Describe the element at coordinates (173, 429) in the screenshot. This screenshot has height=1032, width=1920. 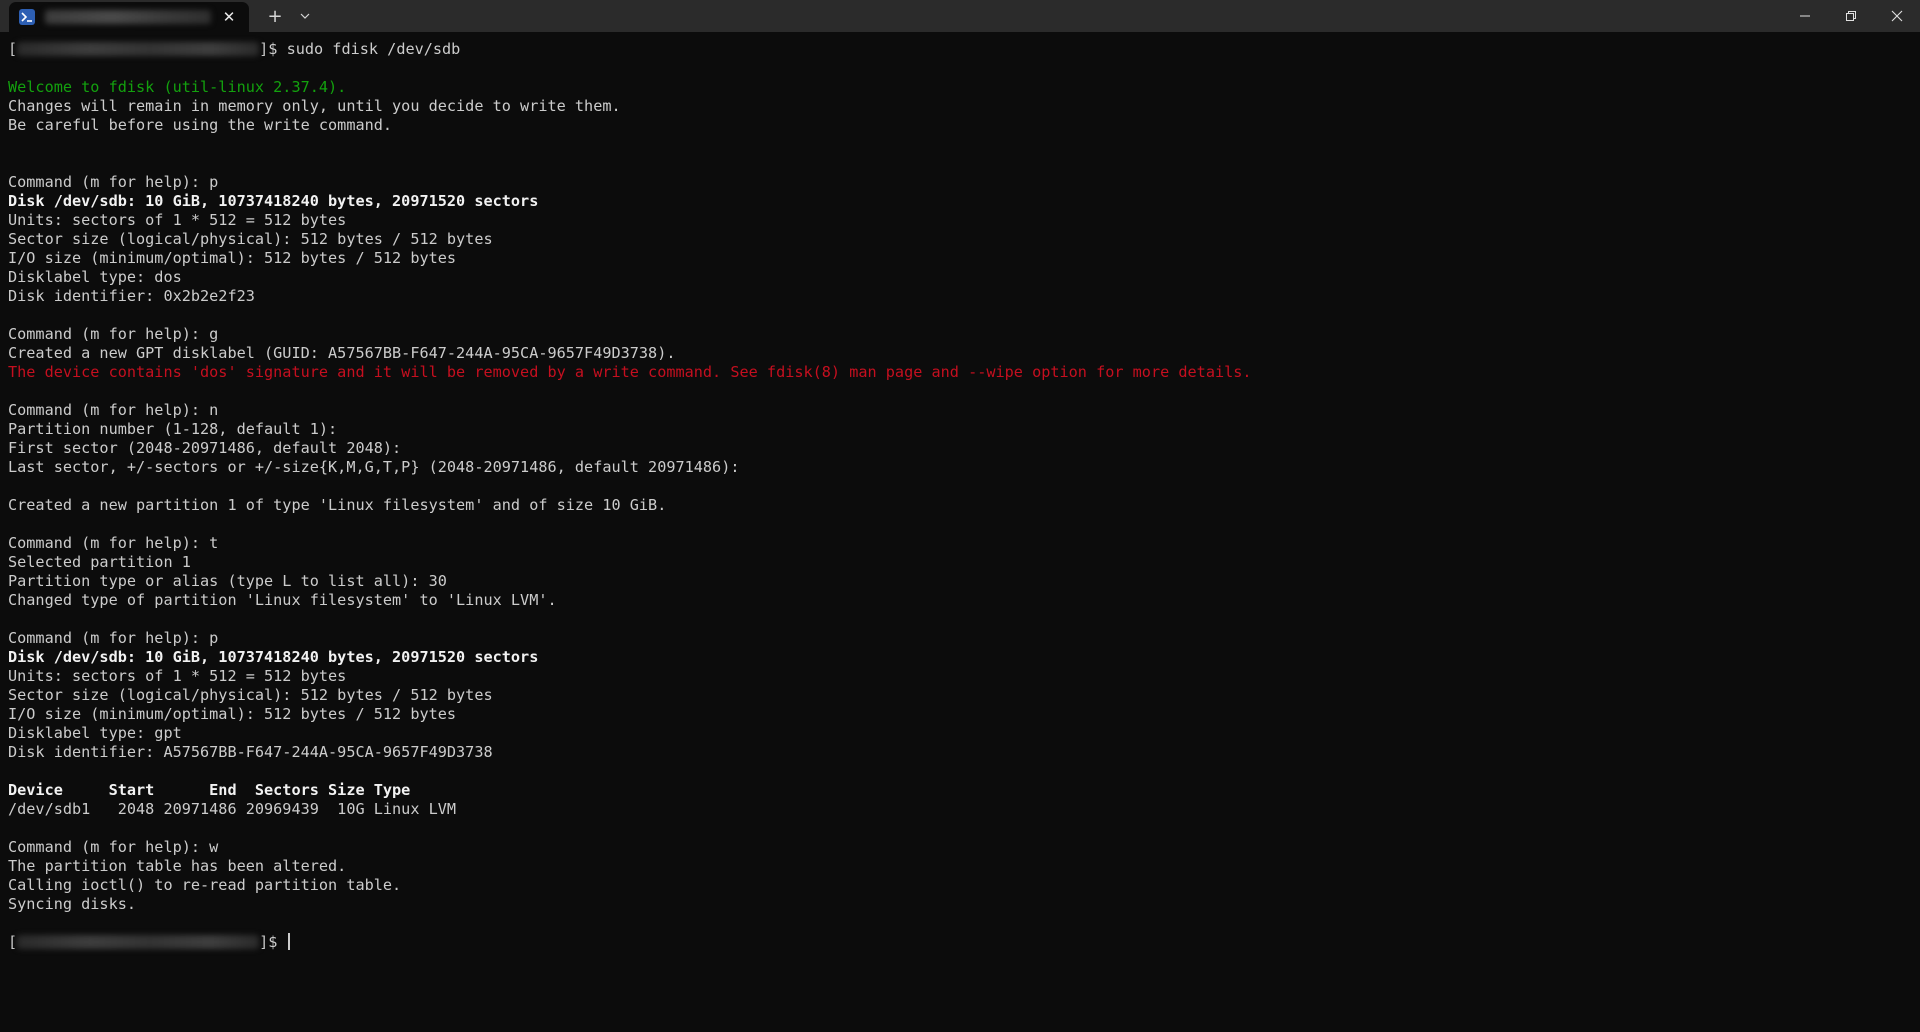
I see `terminal-line-text: Partition number (1-128, default 1):` at that location.